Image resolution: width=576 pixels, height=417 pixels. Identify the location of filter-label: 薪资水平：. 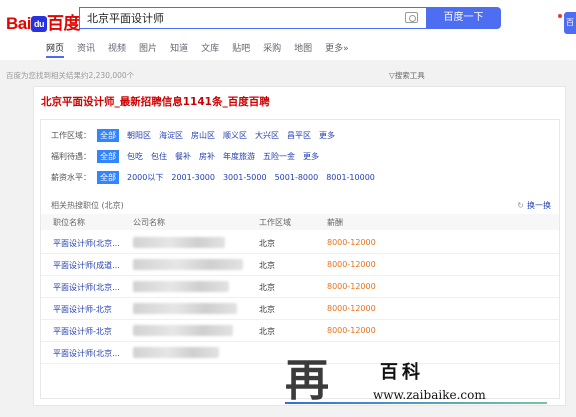
(71, 177).